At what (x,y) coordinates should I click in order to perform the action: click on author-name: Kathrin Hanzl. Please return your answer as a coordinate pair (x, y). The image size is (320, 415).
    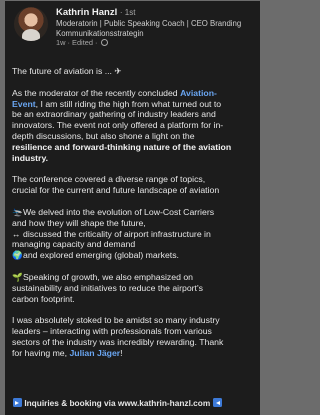
    Looking at the image, I should click on (86, 12).